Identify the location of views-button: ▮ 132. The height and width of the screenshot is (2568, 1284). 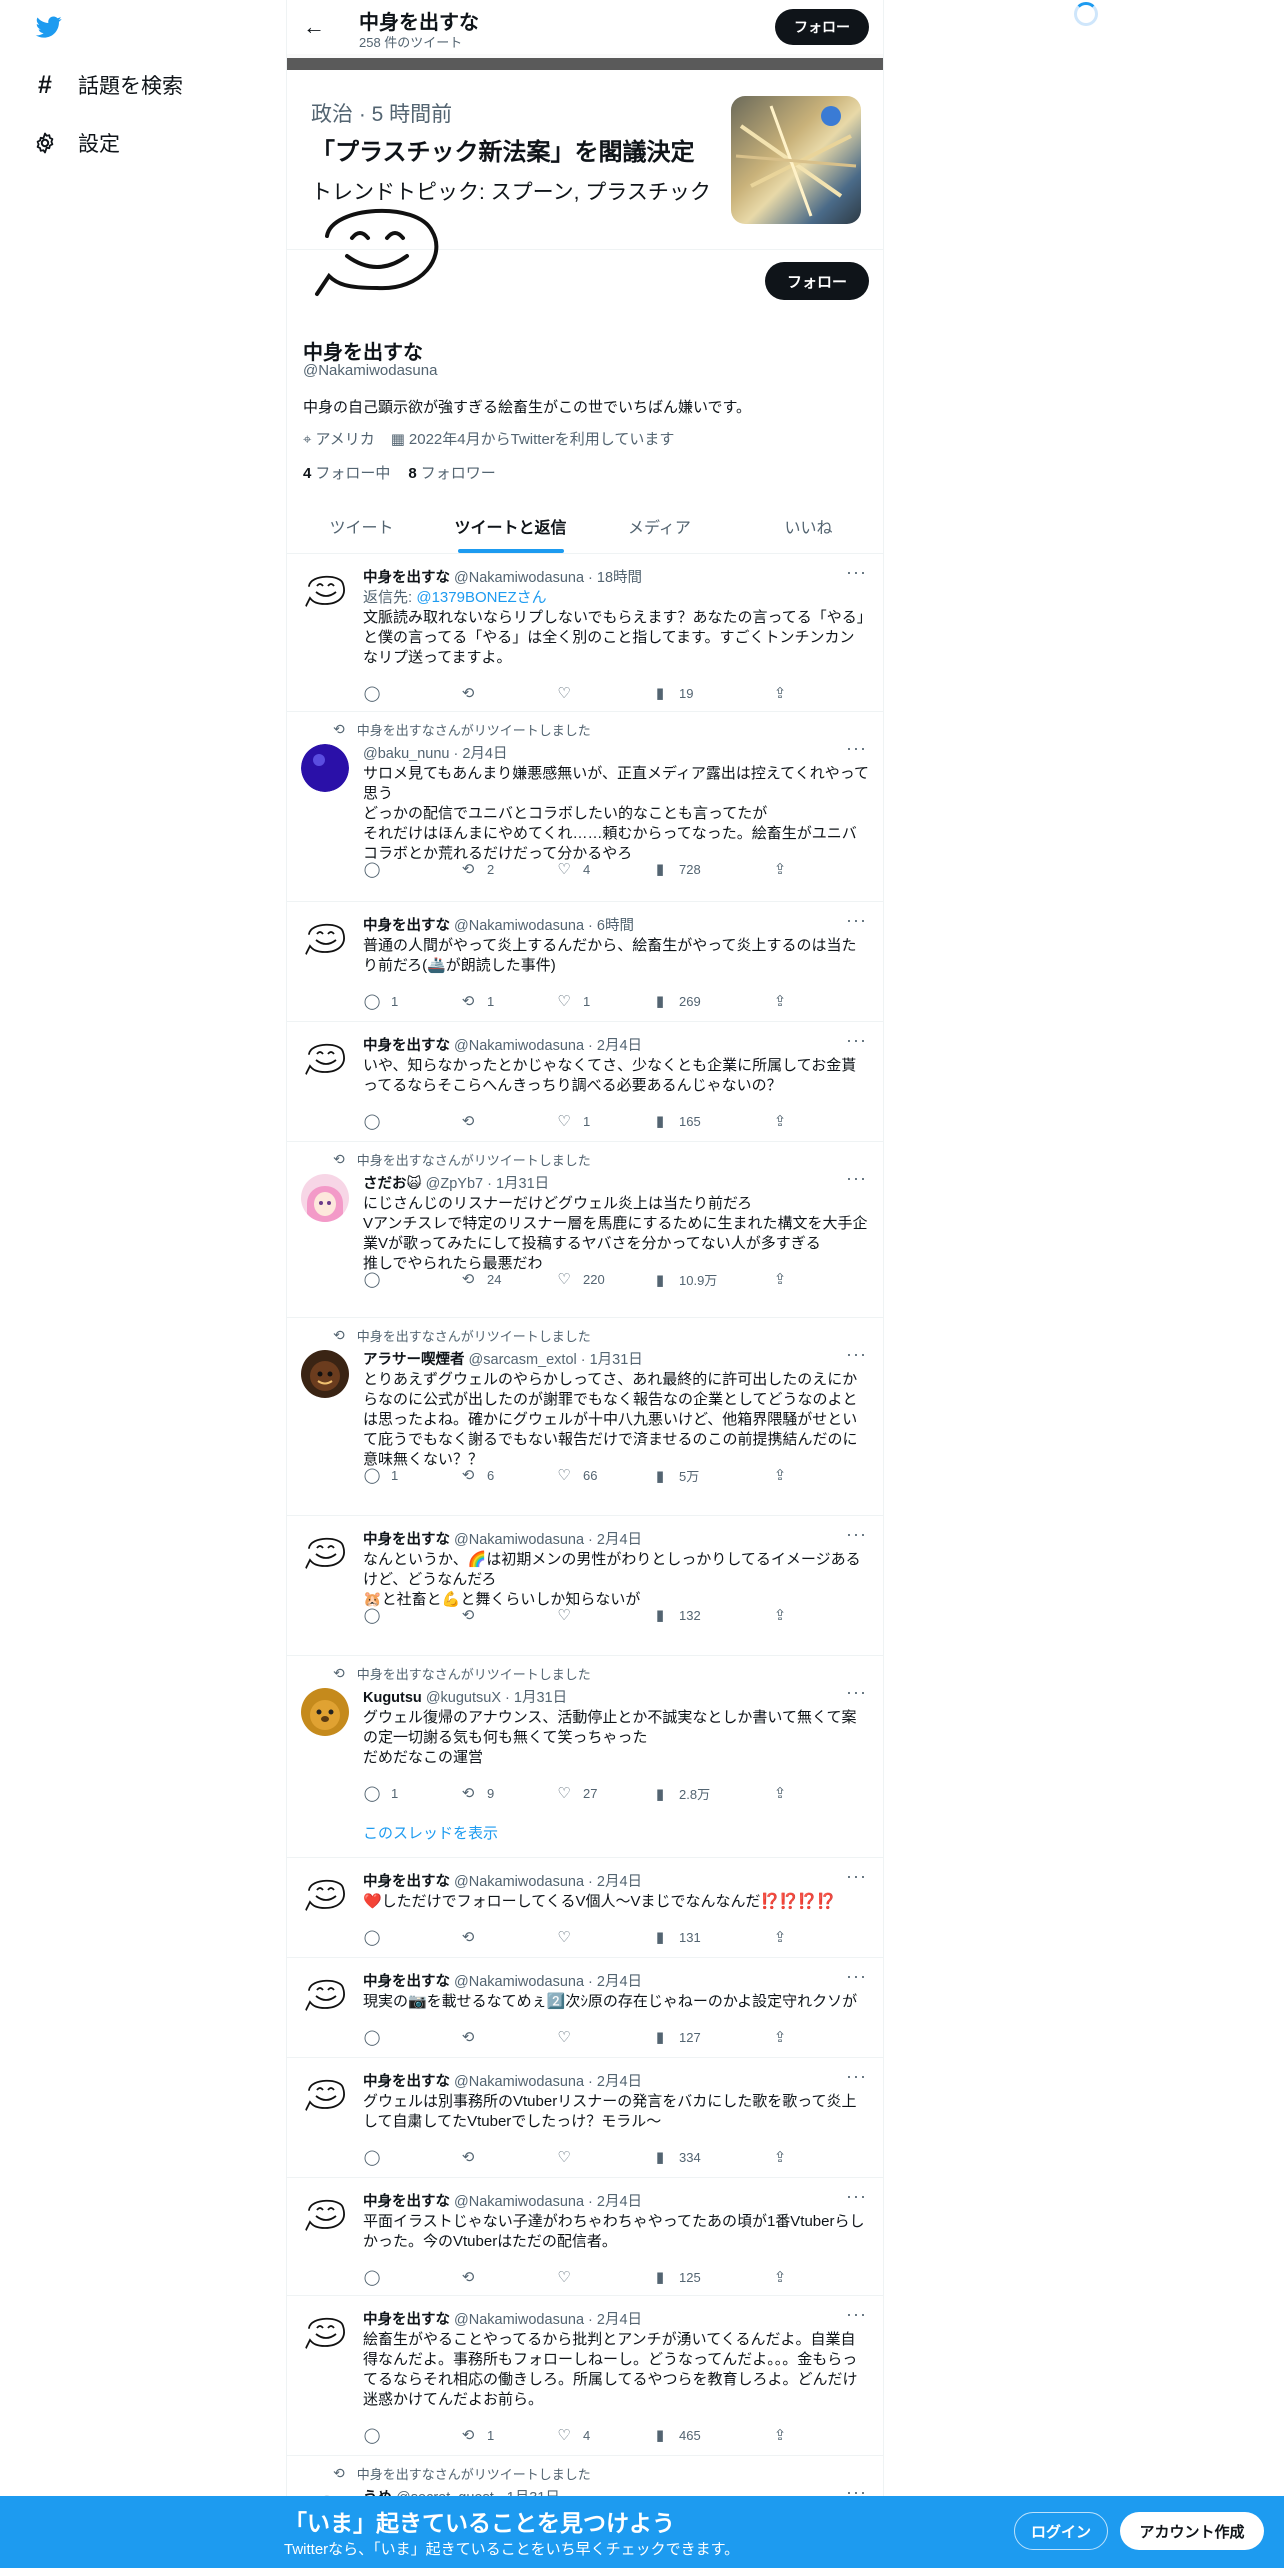
(676, 1615).